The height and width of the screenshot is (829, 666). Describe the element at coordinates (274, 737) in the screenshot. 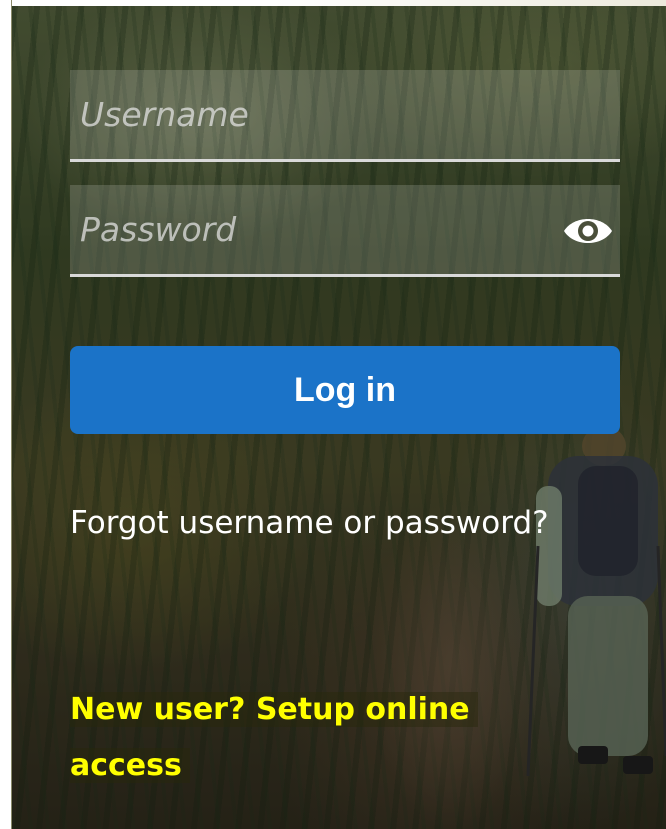

I see `new-user-setup-label: New user? Setup online access` at that location.